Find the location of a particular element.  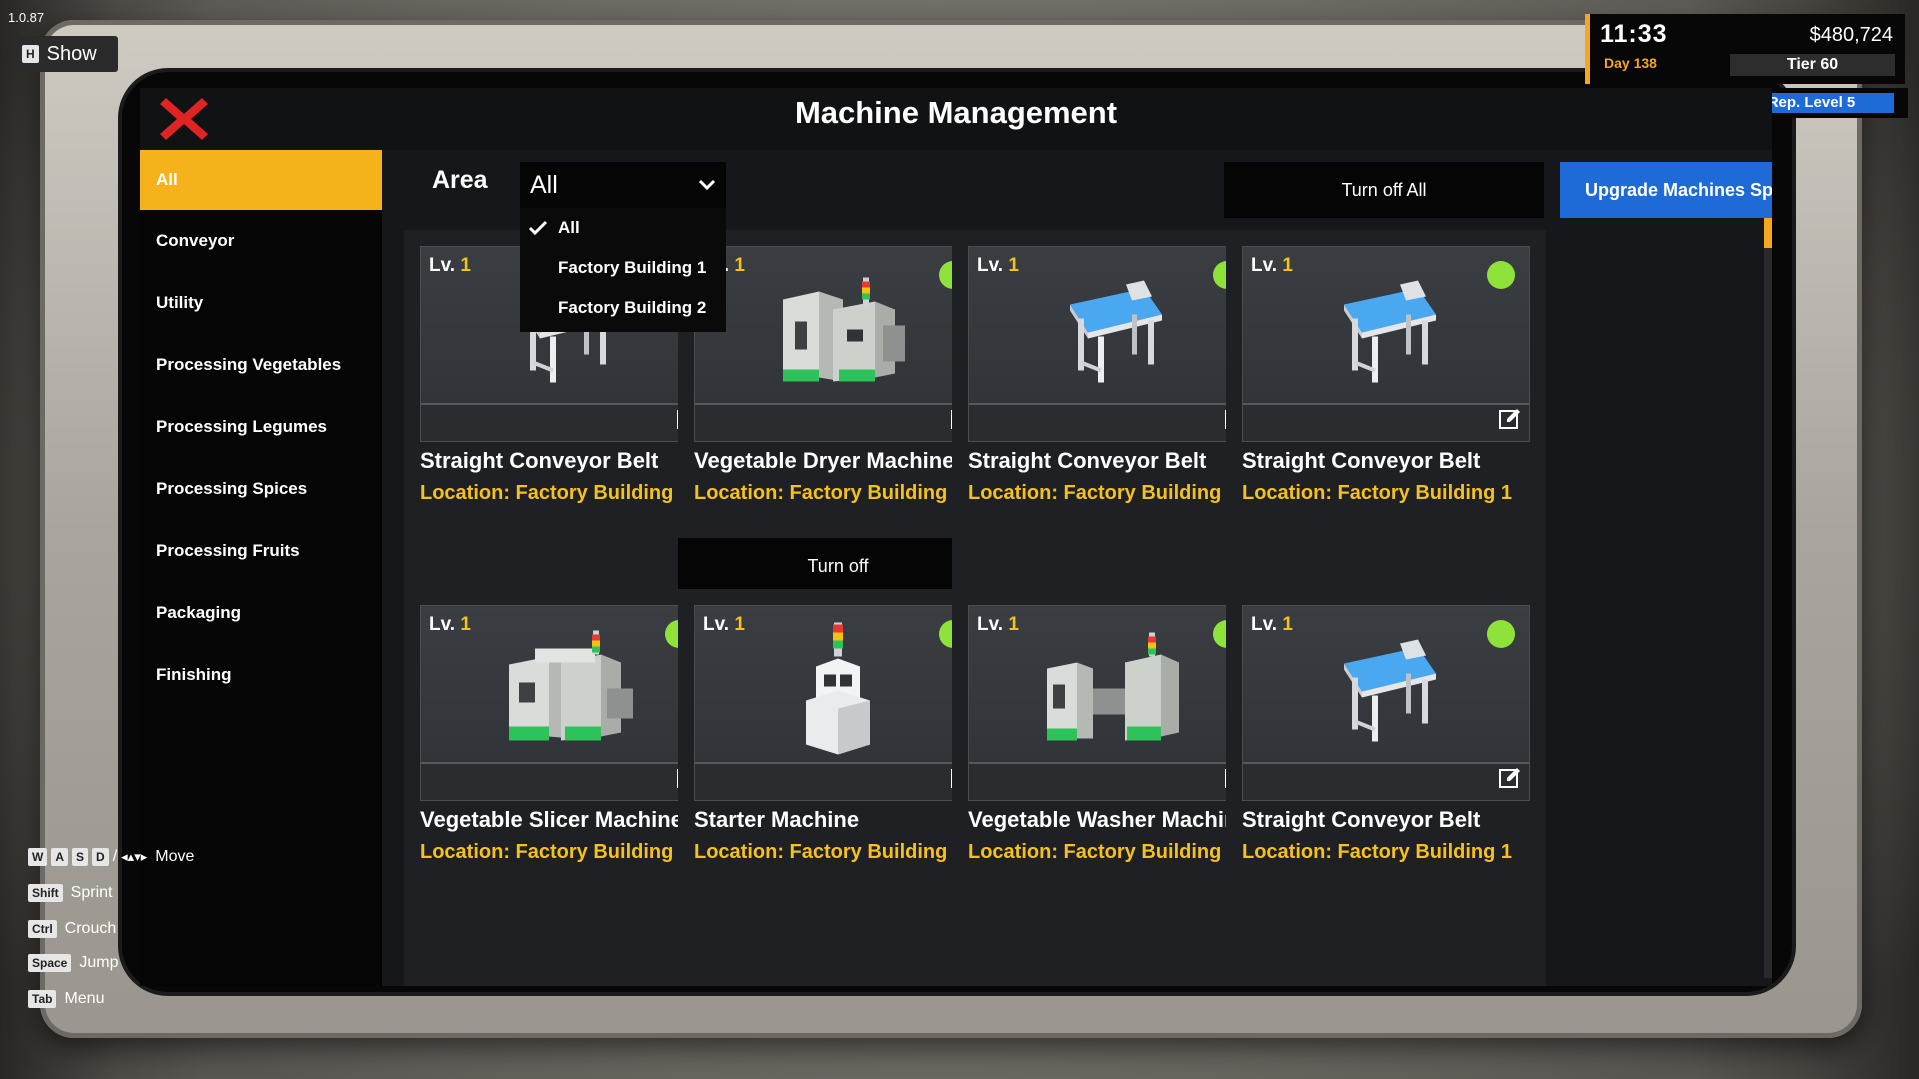

hud-panel: 11:33 Day 138 $480,724 Tier 60 is located at coordinates (1745, 49).